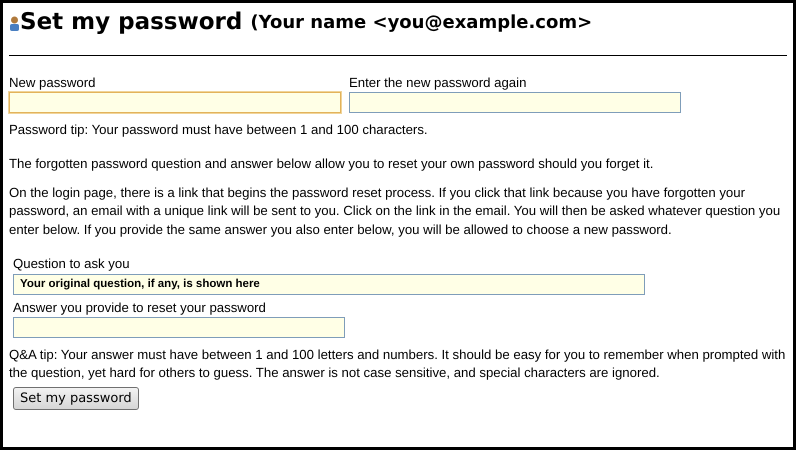 The width and height of the screenshot is (796, 450). Describe the element at coordinates (72, 263) in the screenshot. I see `field-label: Question to ask you` at that location.